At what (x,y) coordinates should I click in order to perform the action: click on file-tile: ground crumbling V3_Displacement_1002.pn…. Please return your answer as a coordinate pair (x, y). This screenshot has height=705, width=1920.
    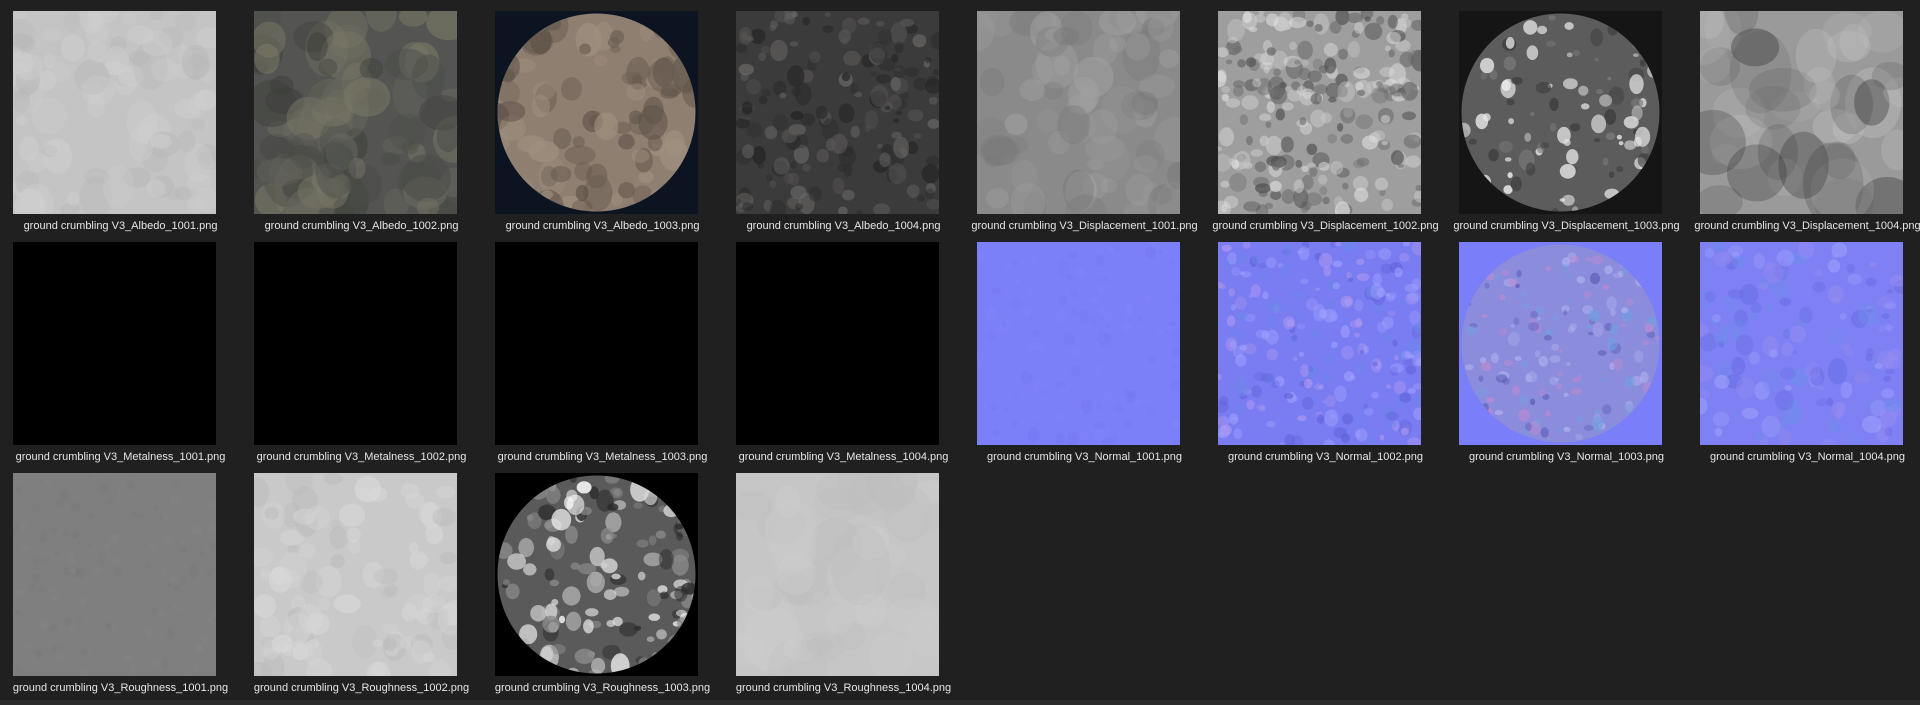
    Looking at the image, I should click on (1325, 126).